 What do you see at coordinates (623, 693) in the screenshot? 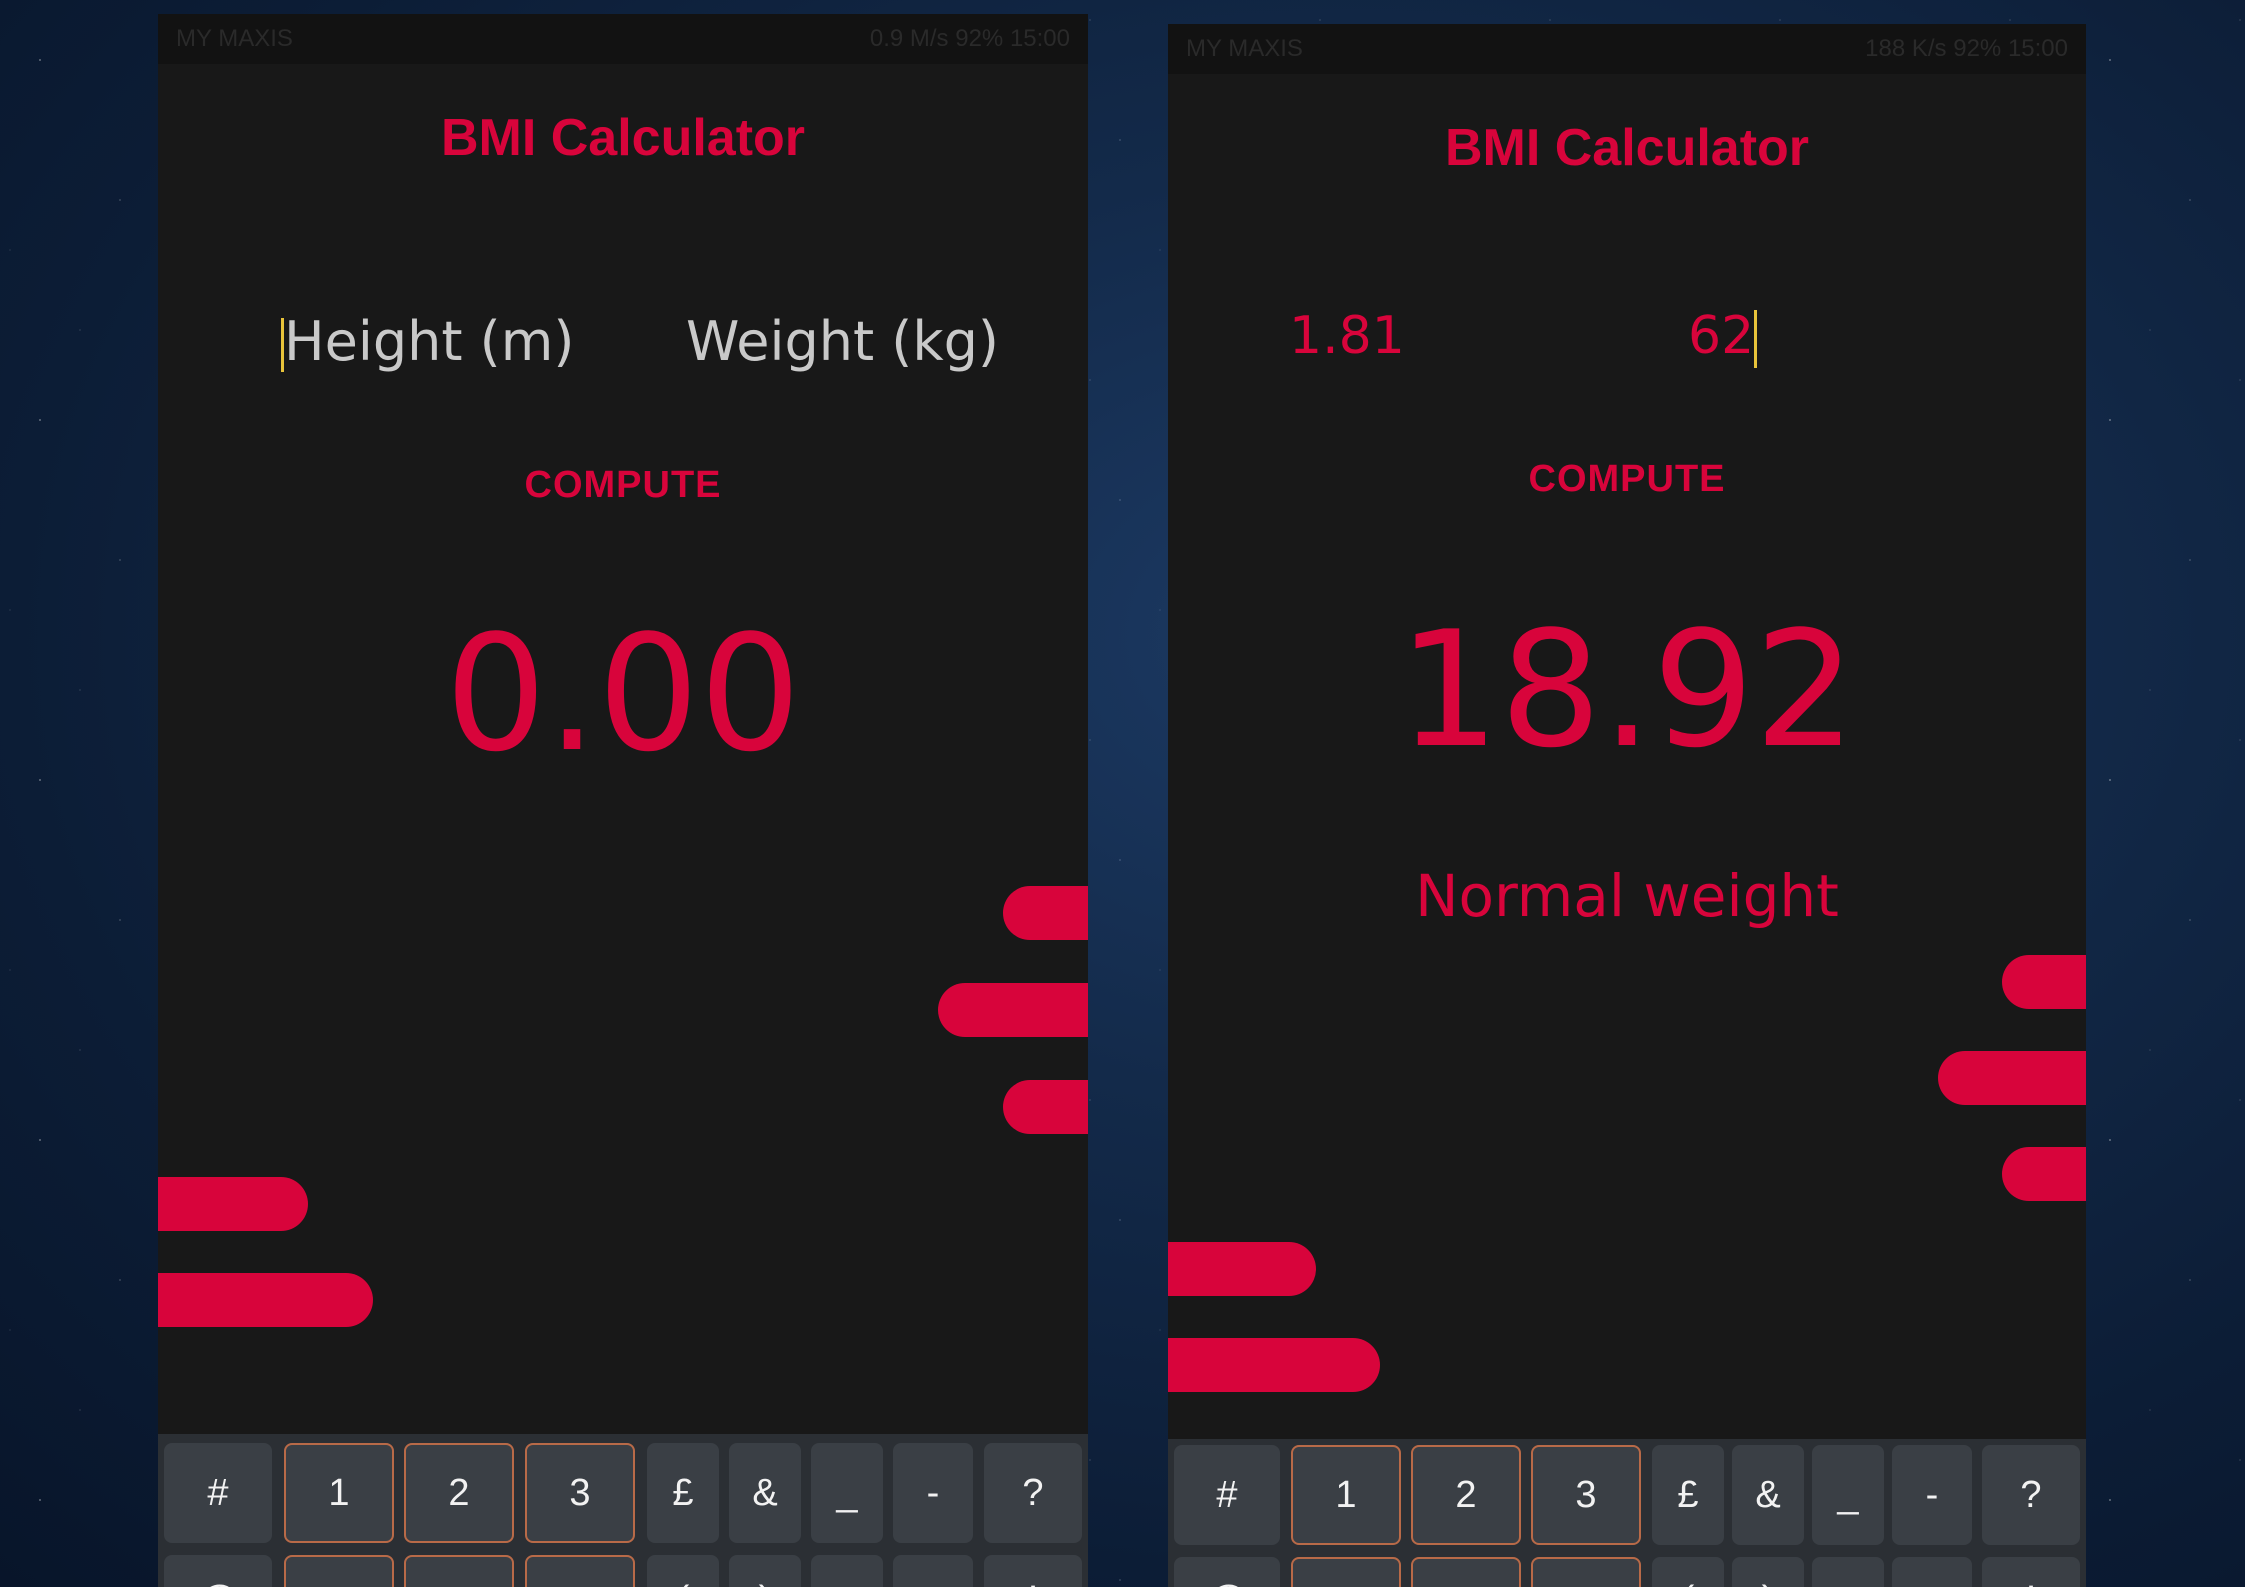
I see `bmi-result: 0.00` at bounding box center [623, 693].